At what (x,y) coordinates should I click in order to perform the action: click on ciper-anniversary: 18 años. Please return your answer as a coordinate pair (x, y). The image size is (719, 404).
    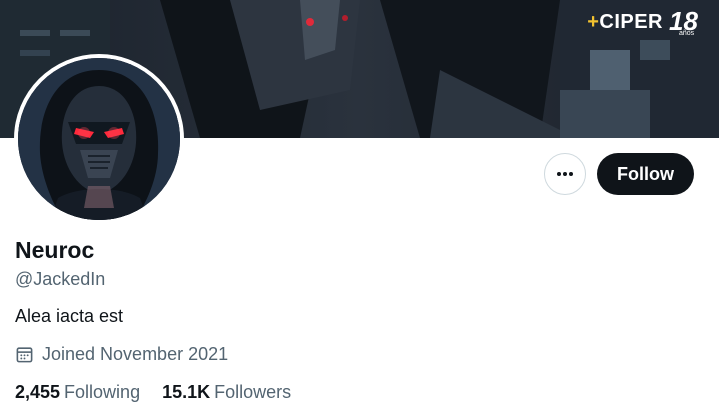
    Looking at the image, I should click on (687, 22).